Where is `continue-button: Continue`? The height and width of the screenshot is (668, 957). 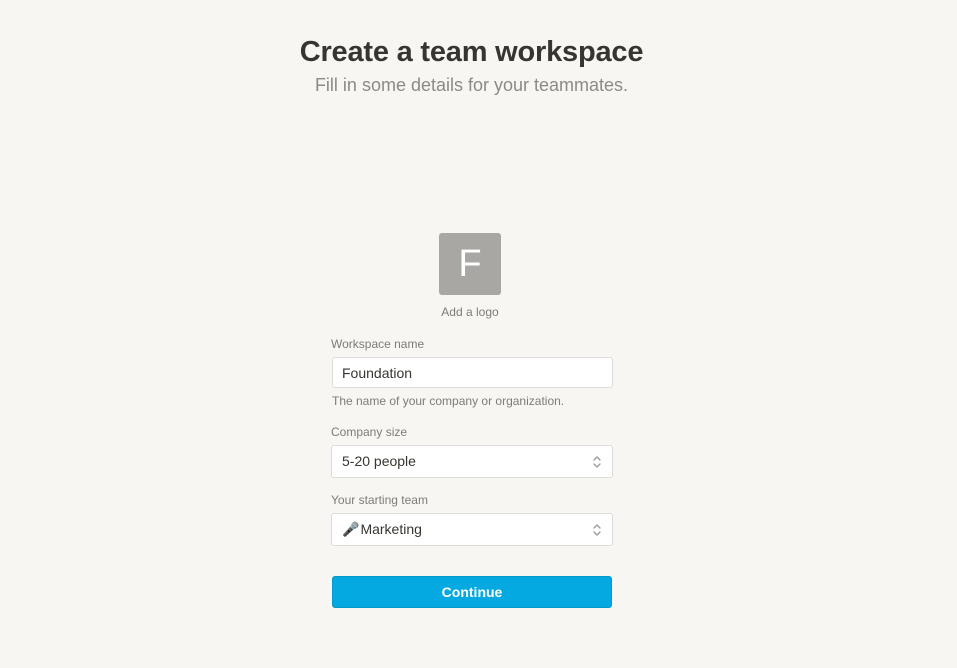 continue-button: Continue is located at coordinates (472, 592).